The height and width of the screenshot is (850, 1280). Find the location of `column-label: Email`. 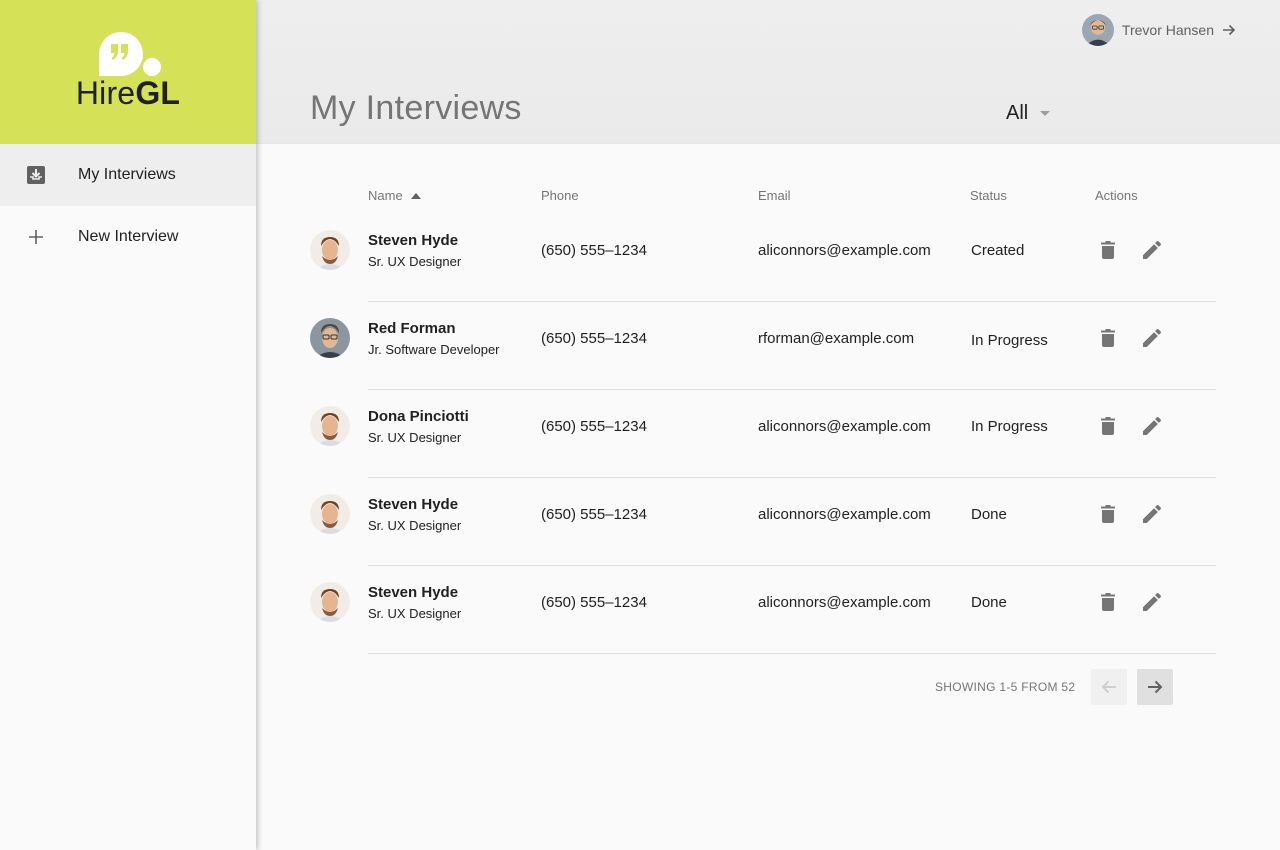

column-label: Email is located at coordinates (774, 195).